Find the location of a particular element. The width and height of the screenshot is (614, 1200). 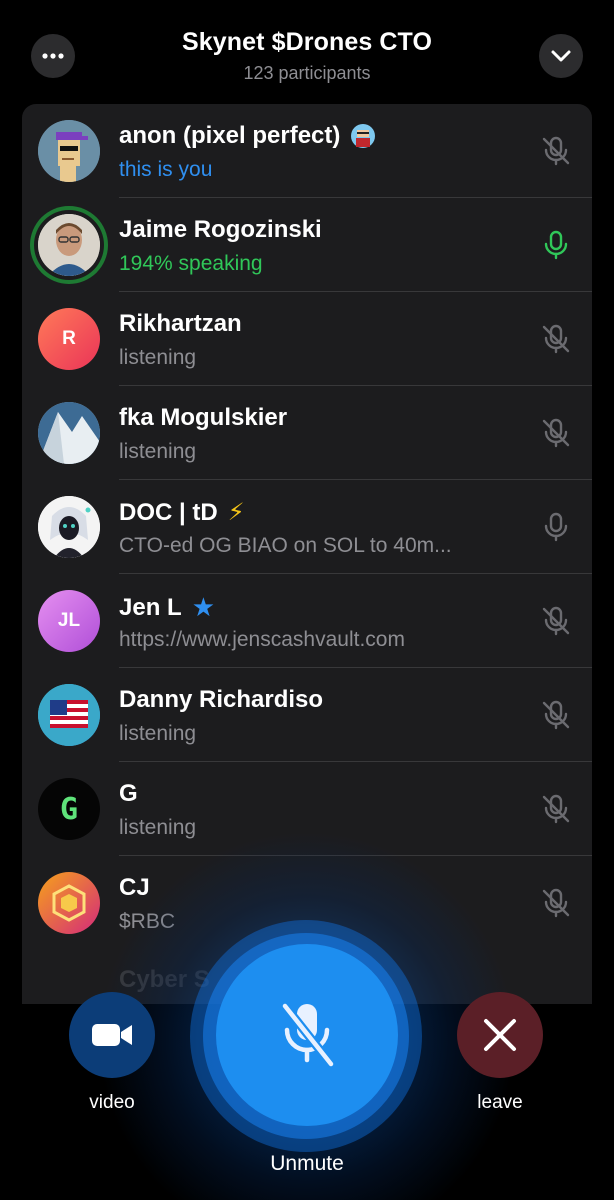

anime-avatar-icon is located at coordinates (69, 527).